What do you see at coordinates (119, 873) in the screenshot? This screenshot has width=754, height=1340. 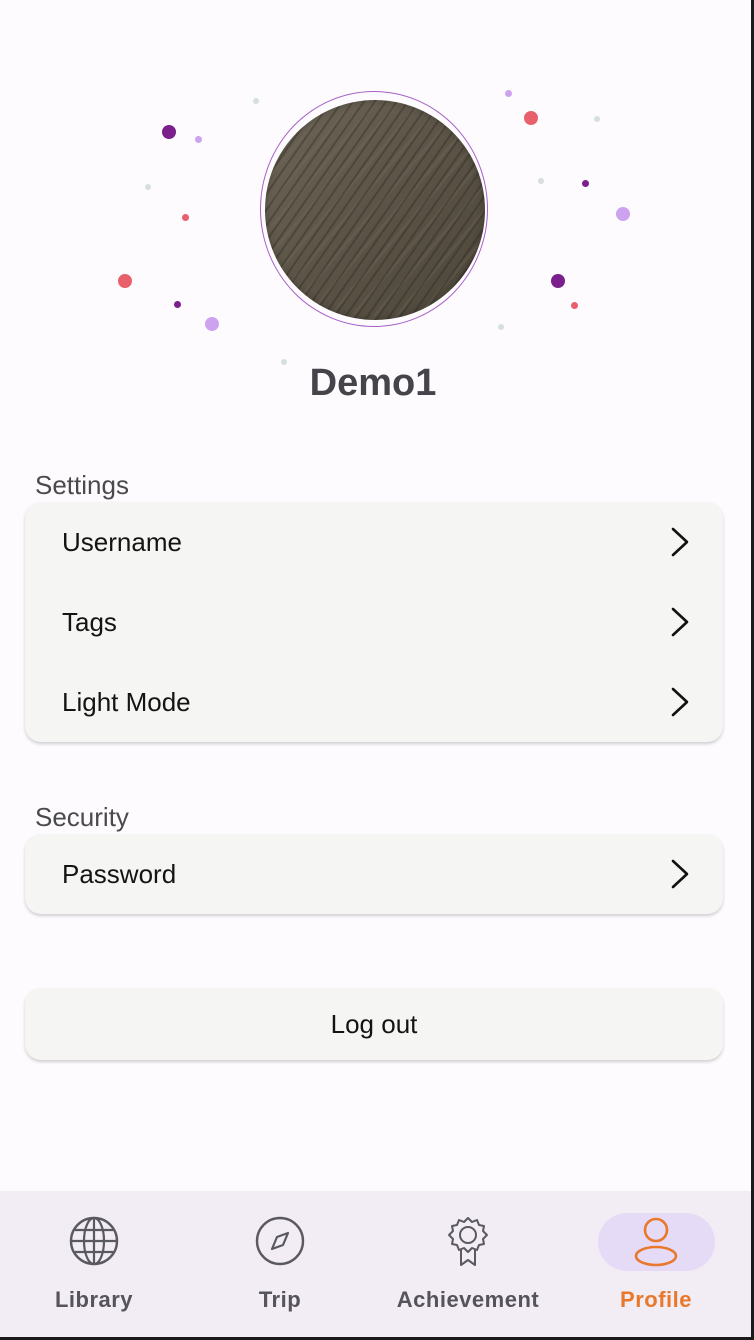 I see `security-item-label: Password` at bounding box center [119, 873].